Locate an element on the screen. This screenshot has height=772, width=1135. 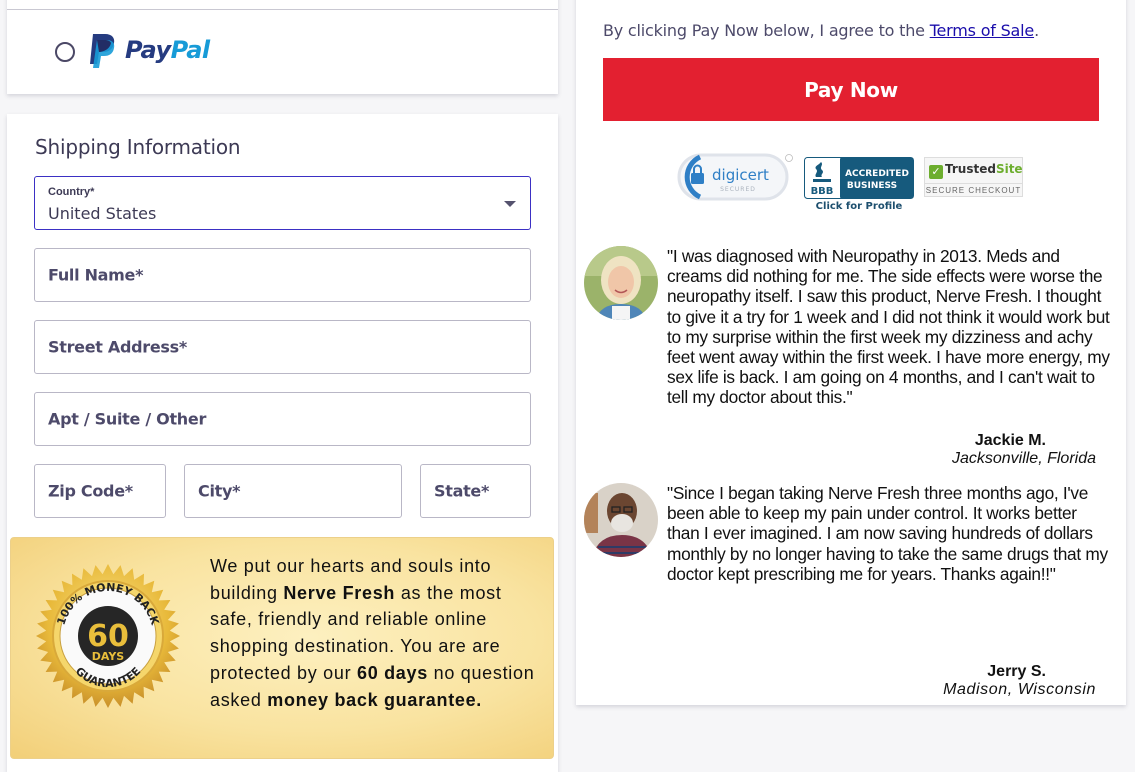
money-back-seal-icon: 60 DAYS 100% MONEY BACK GUARANTEE is located at coordinates (108, 636).